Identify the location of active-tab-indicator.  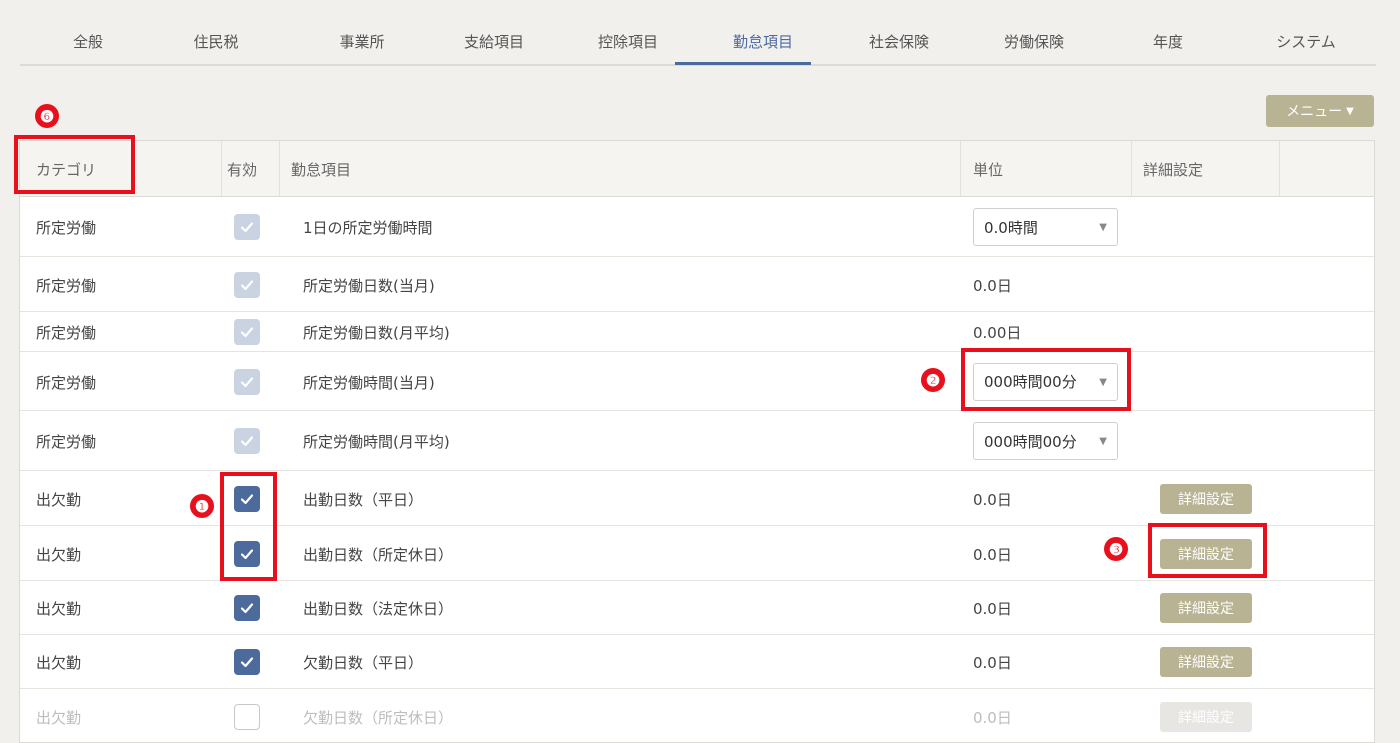
(743, 63).